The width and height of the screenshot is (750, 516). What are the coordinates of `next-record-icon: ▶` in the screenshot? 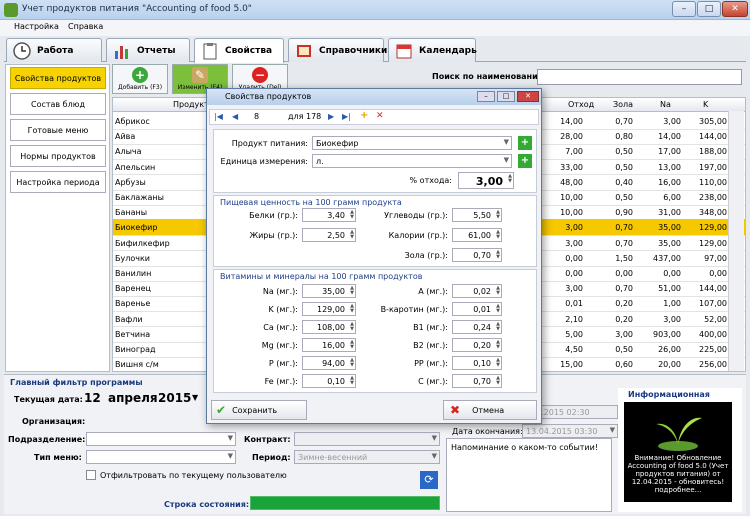 It's located at (331, 116).